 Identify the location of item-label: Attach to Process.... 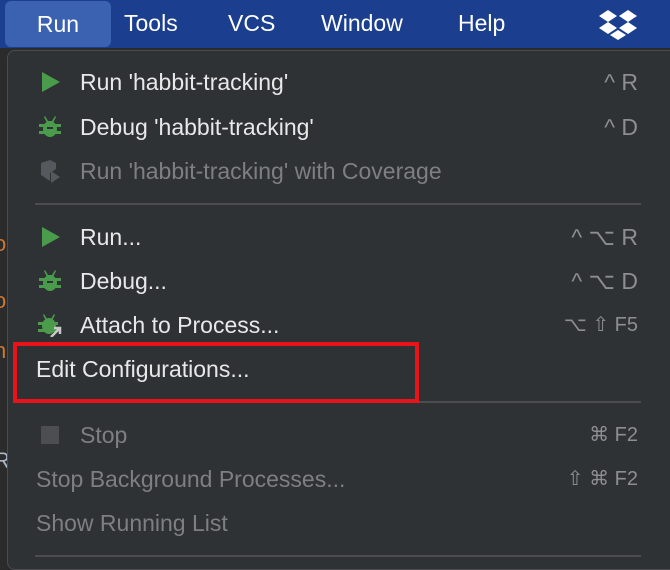
(180, 325).